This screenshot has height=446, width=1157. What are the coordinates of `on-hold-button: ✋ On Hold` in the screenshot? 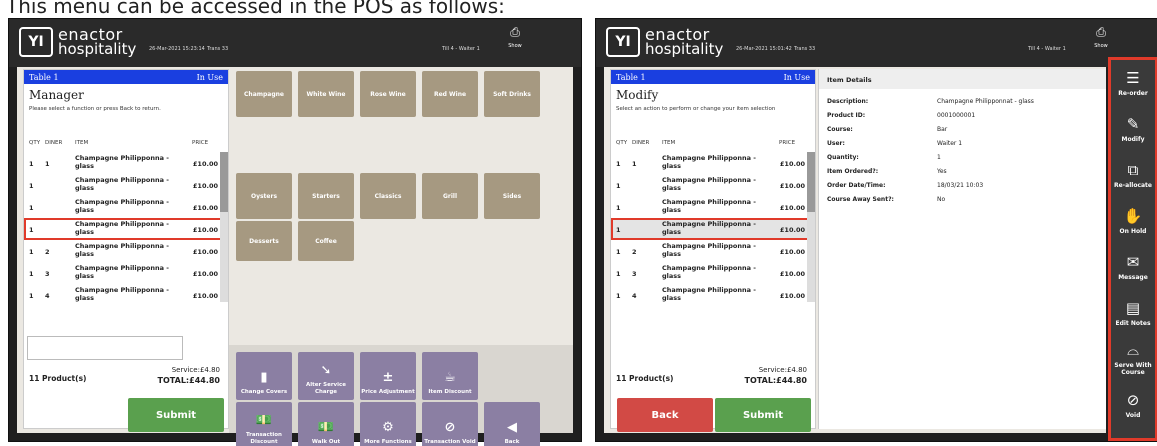 It's located at (1133, 221).